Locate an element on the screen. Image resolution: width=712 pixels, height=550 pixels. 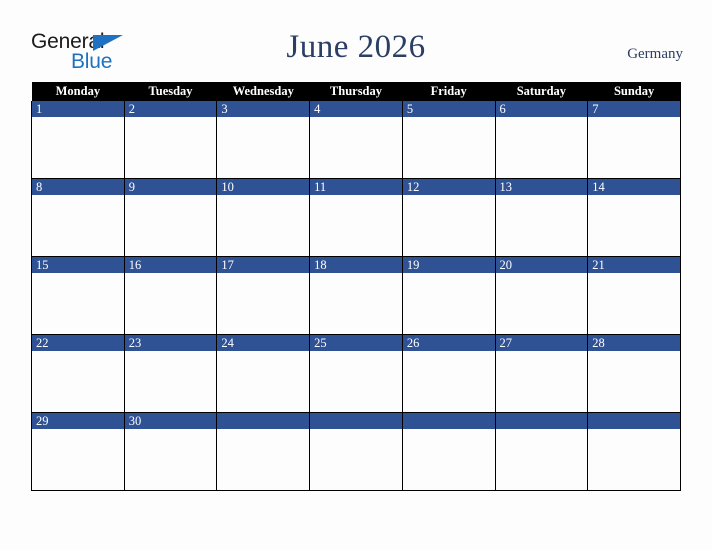
date-number: 12 is located at coordinates (448, 187).